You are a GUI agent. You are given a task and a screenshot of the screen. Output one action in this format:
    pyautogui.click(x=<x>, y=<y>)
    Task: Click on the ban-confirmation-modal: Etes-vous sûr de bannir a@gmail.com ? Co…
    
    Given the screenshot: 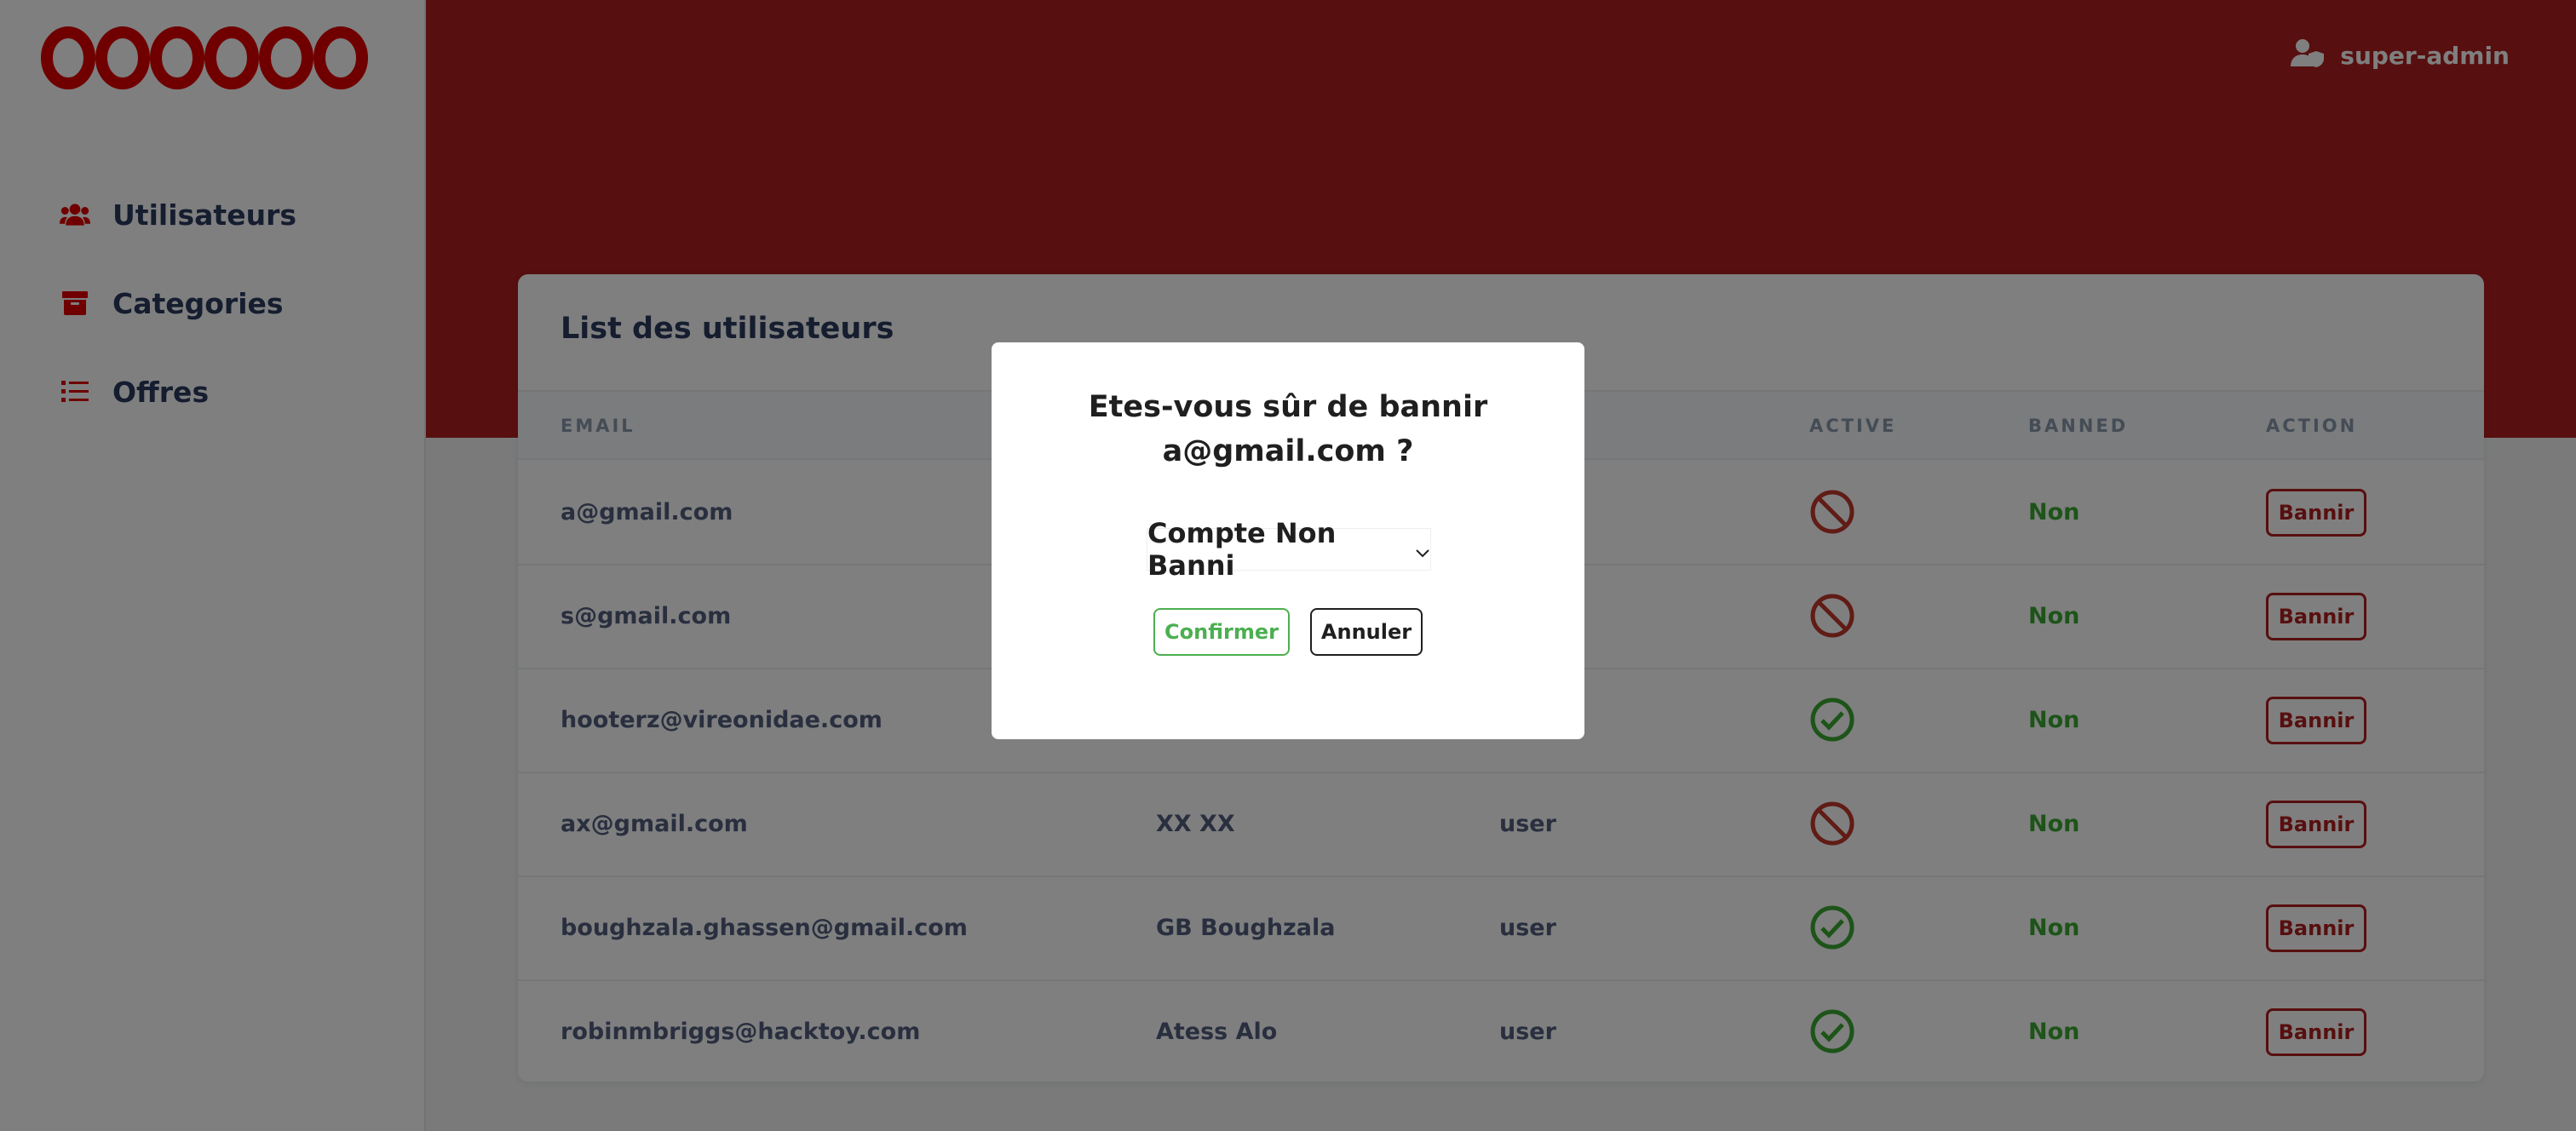 What is the action you would take?
    pyautogui.click(x=1288, y=540)
    